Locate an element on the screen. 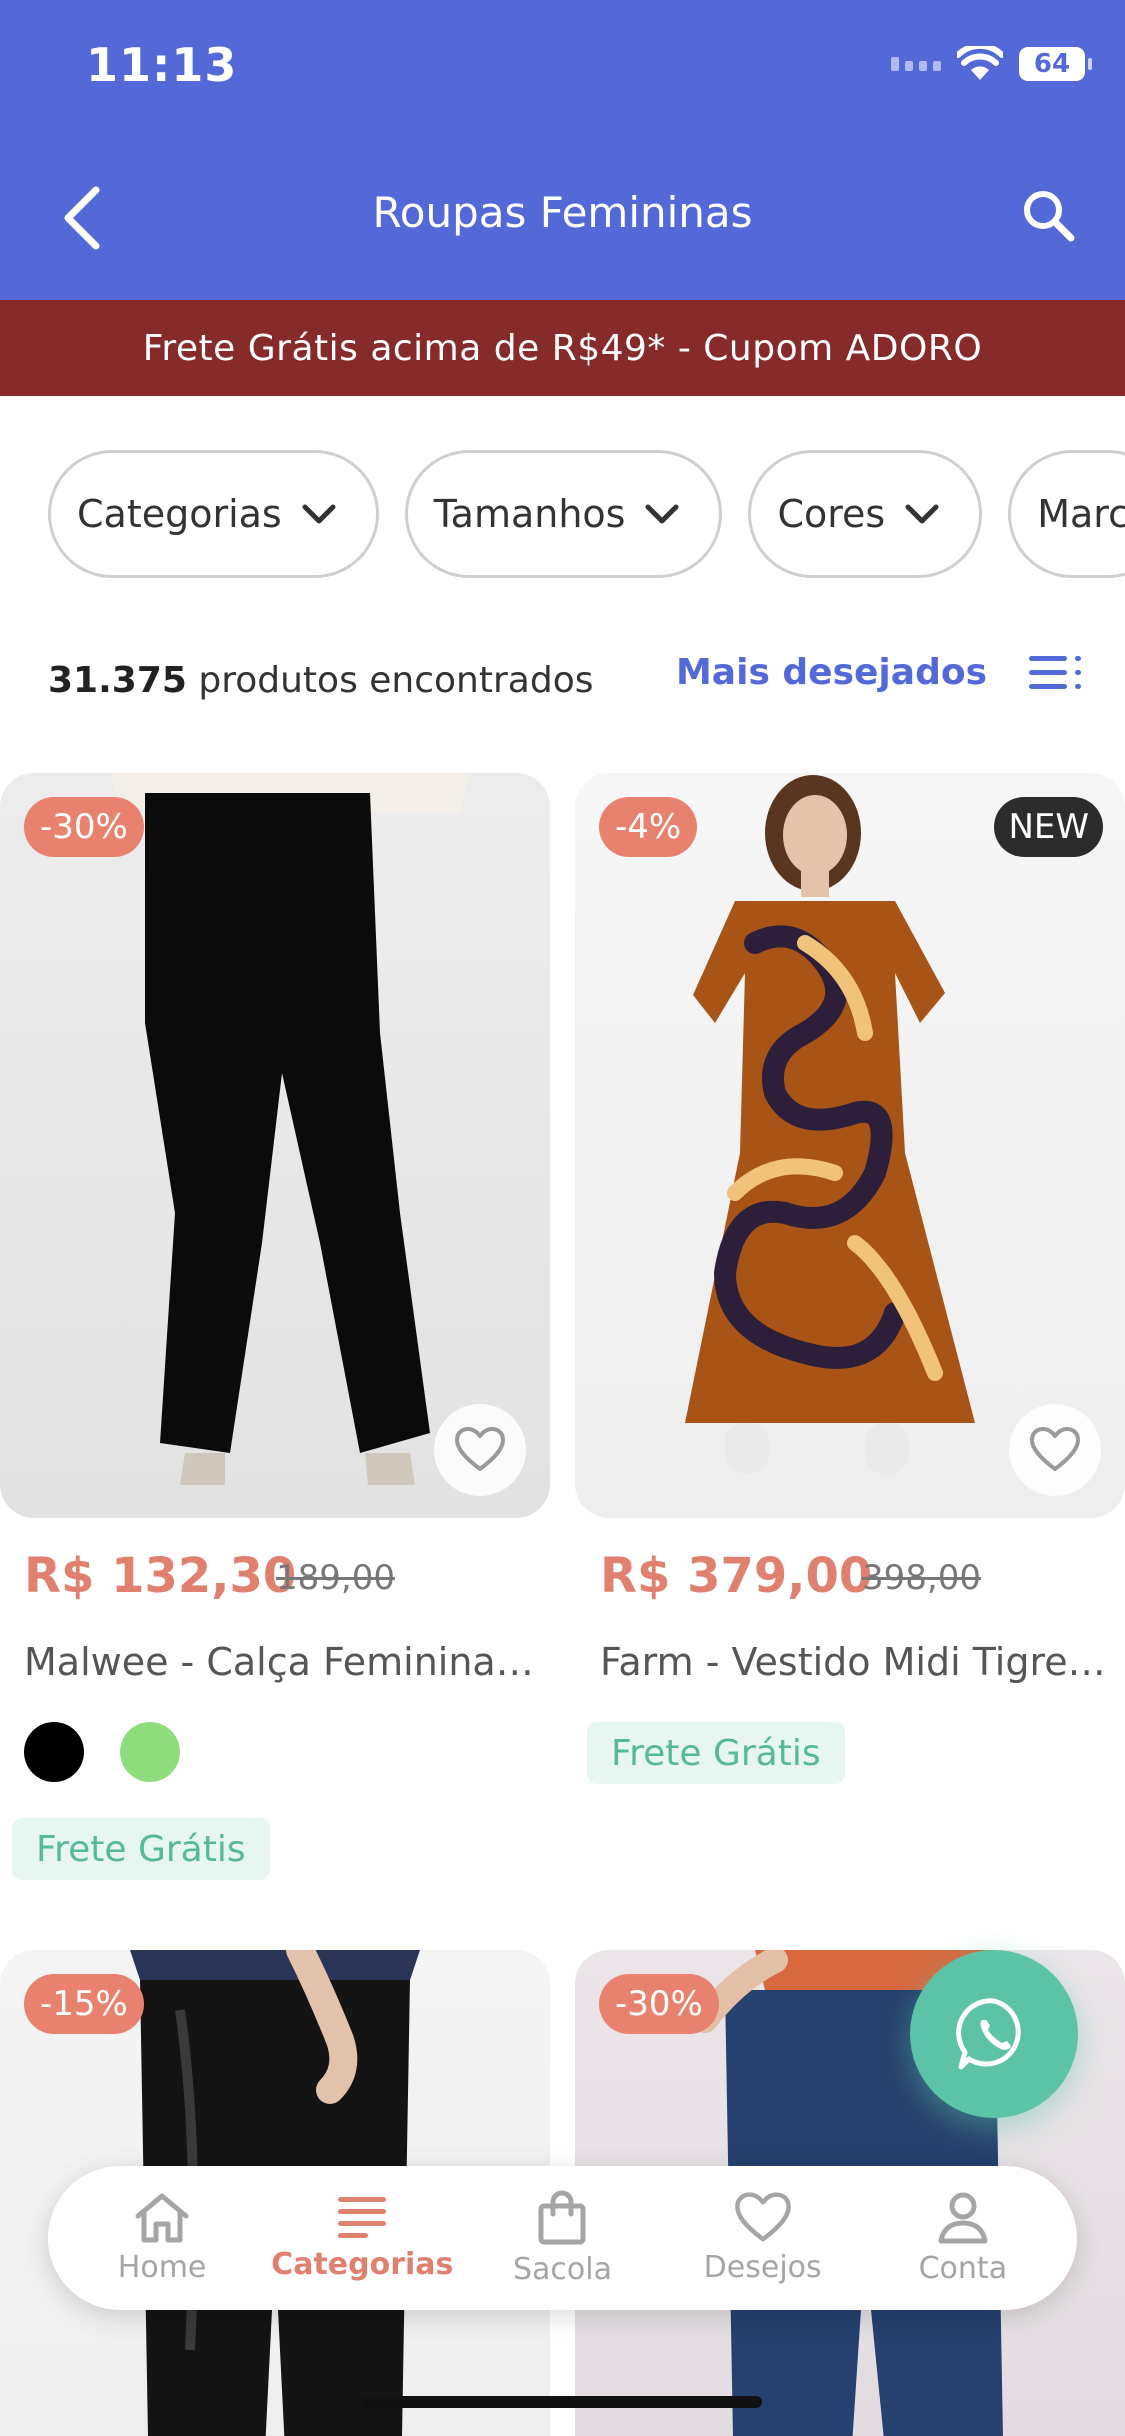  nav-desejos: Desejos is located at coordinates (763, 2238).